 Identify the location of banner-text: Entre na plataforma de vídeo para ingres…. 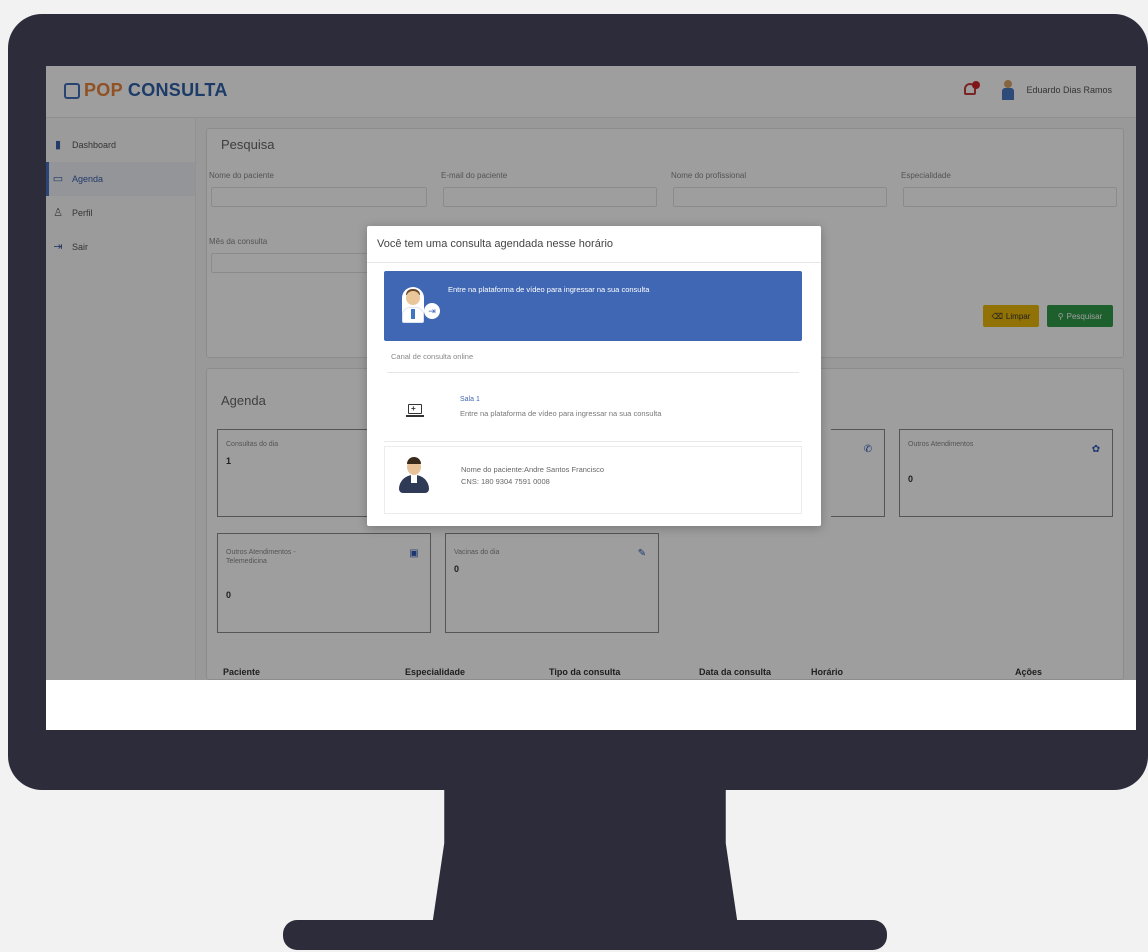
(549, 289).